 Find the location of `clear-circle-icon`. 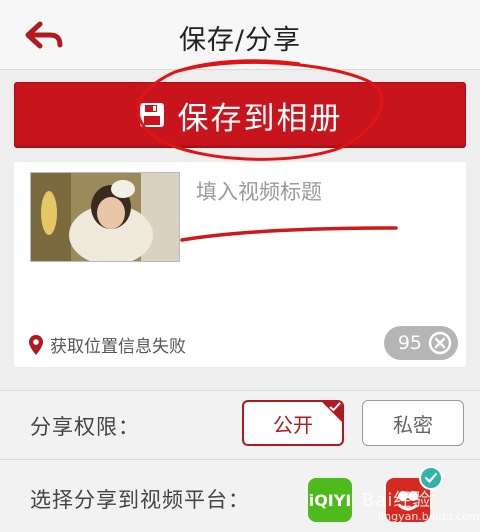

clear-circle-icon is located at coordinates (440, 343).